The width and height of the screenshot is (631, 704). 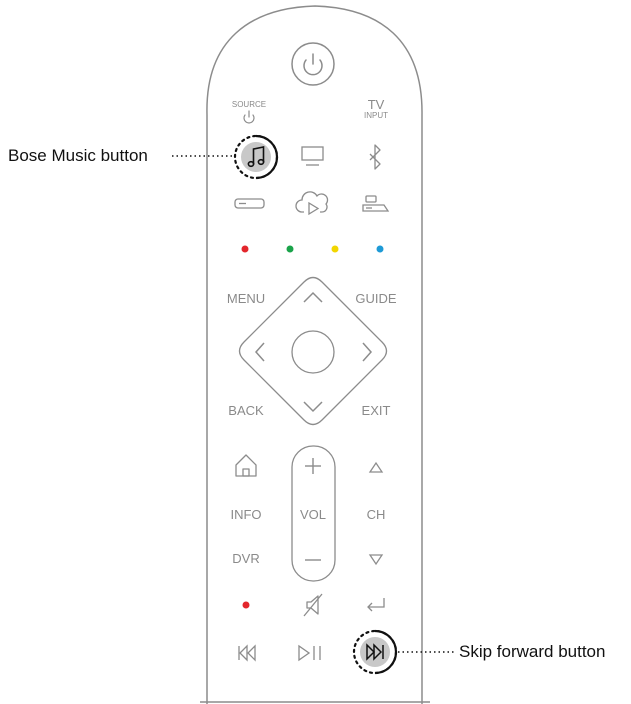 What do you see at coordinates (313, 407) in the screenshot?
I see `dpad-down-icon` at bounding box center [313, 407].